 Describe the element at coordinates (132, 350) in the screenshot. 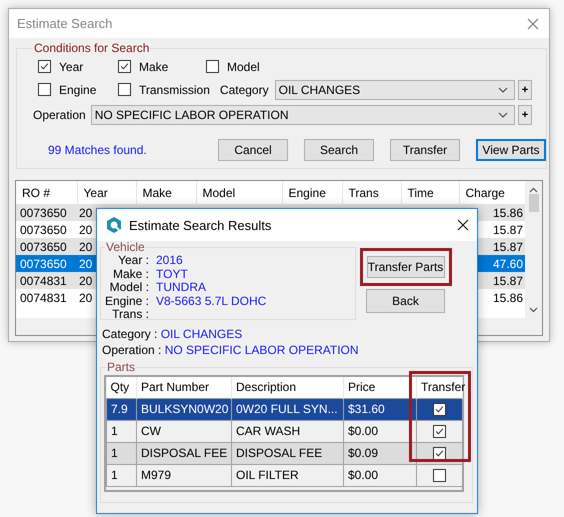

I see `field-label: Operation :` at that location.